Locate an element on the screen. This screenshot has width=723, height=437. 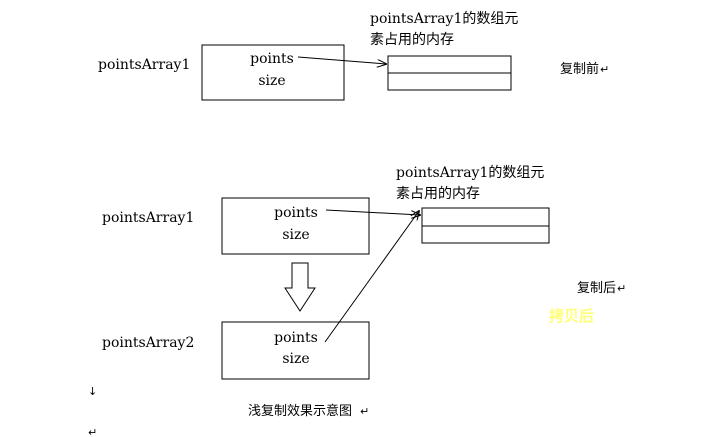
para-mark-end: ↵ is located at coordinates (92, 431).